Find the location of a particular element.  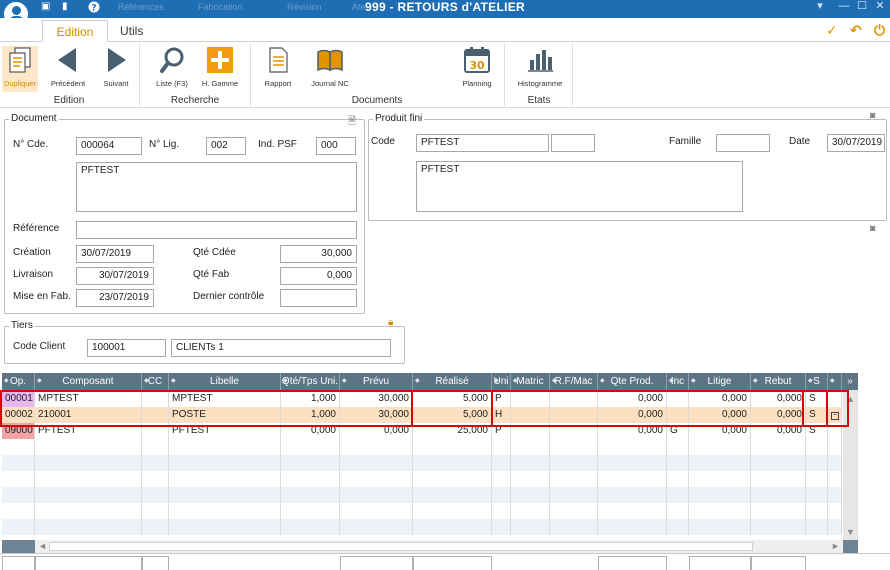

cell-prevu: 30,000 is located at coordinates (376, 415).